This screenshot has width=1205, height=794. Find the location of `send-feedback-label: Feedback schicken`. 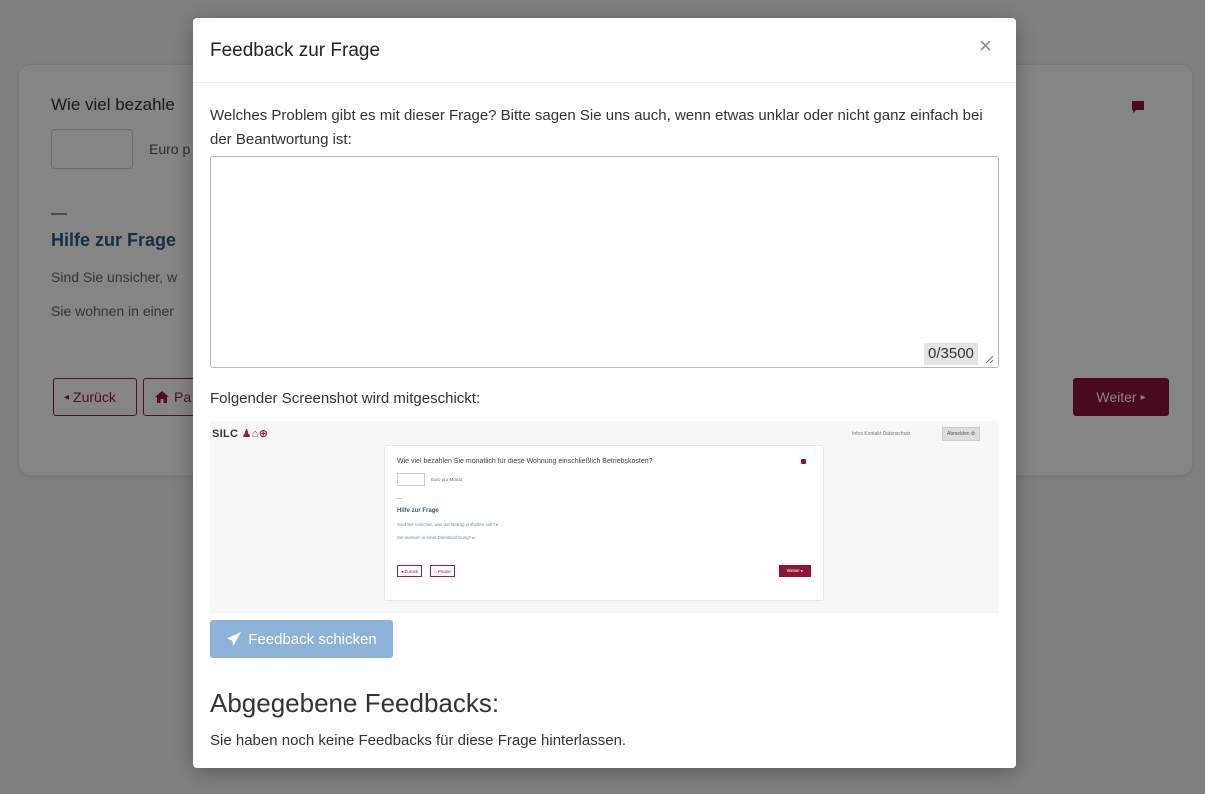

send-feedback-label: Feedback schicken is located at coordinates (312, 639).